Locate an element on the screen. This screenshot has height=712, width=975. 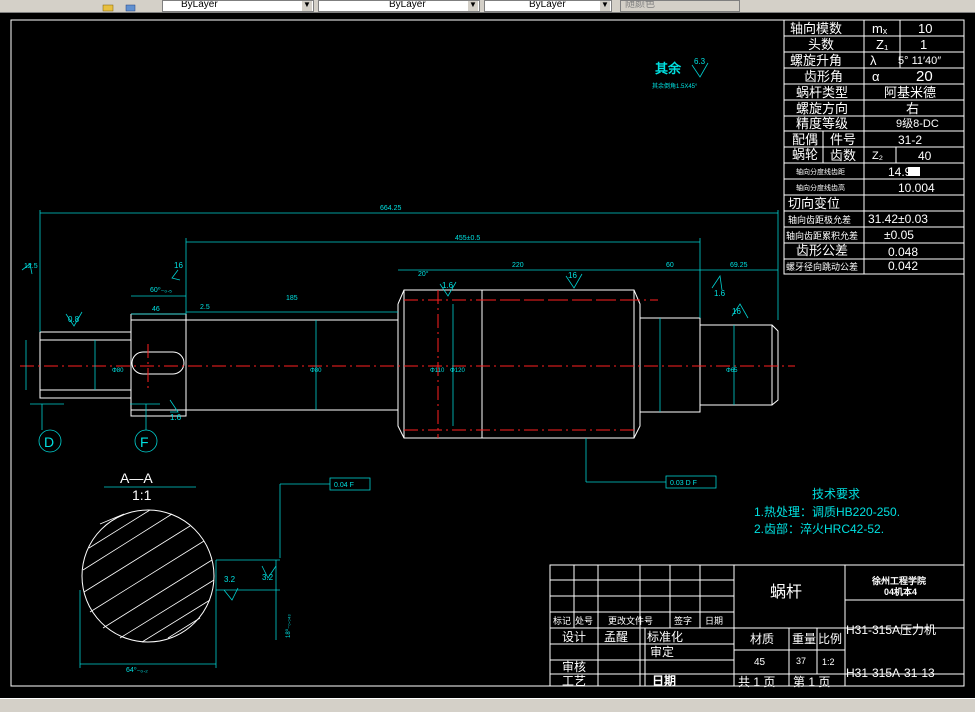
plotstyle-dropdown: 随颜色 is located at coordinates (680, 6).